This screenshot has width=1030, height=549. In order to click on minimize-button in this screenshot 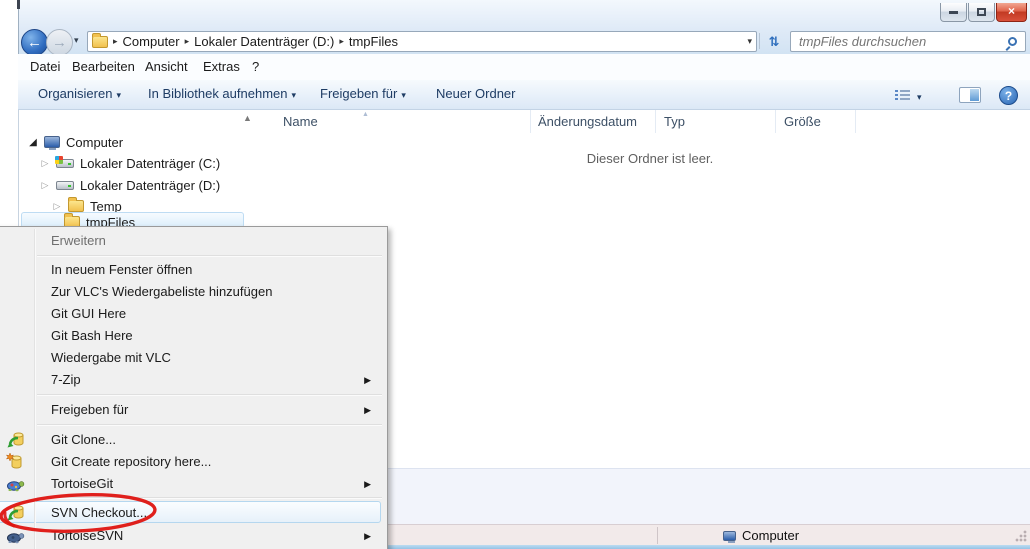, I will do `click(953, 12)`.